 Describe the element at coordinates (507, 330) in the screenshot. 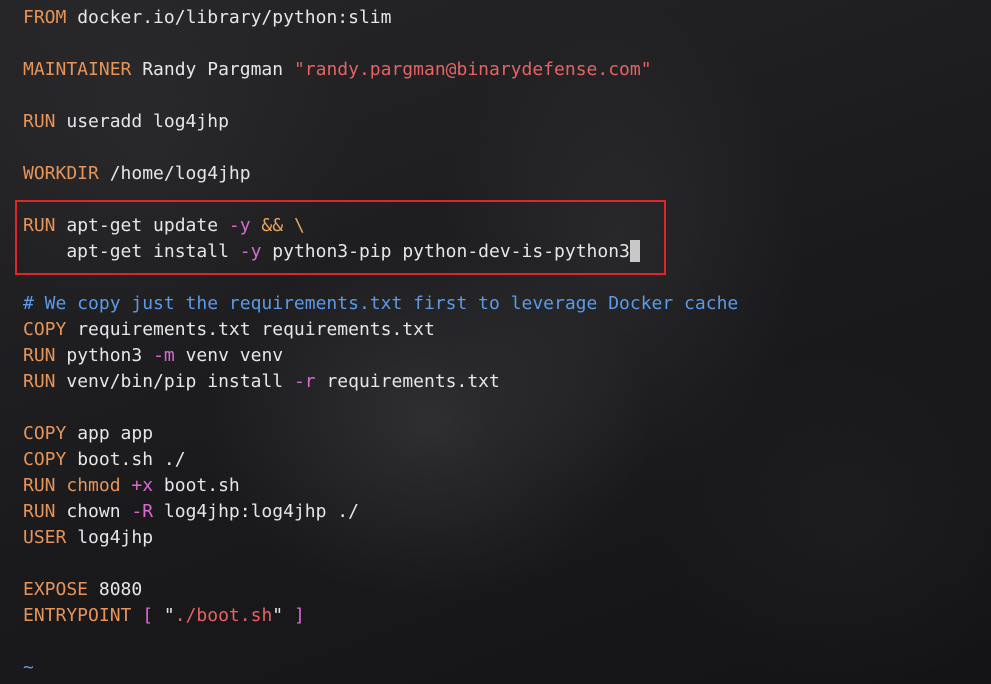

I see `code-line-copy-requirements: COPY requirements.txt requirements.txt` at that location.